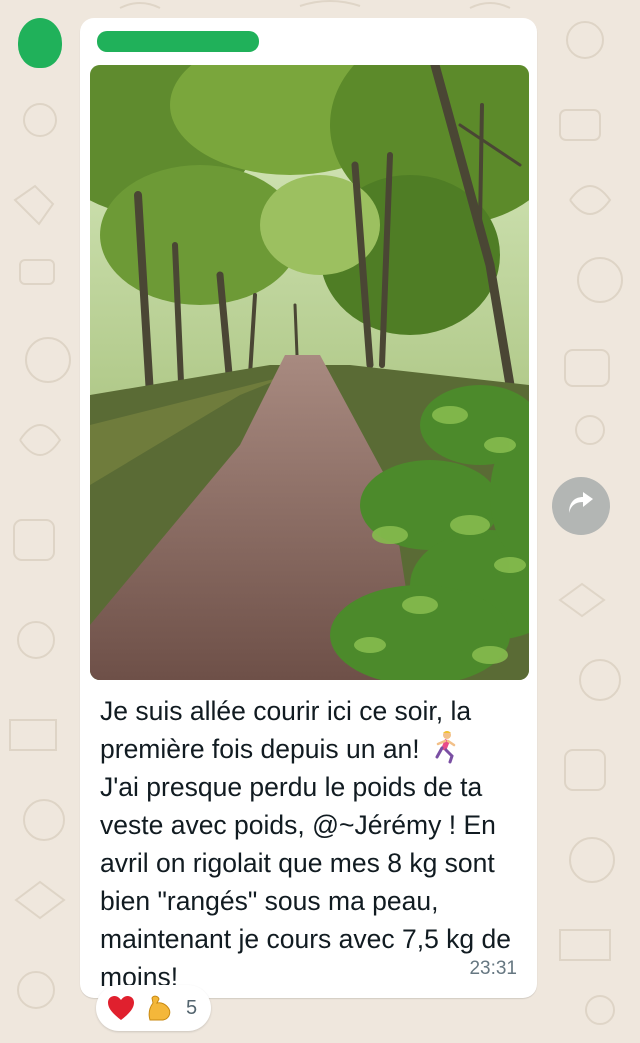  I want to click on message-timestamp: 23:31, so click(493, 968).